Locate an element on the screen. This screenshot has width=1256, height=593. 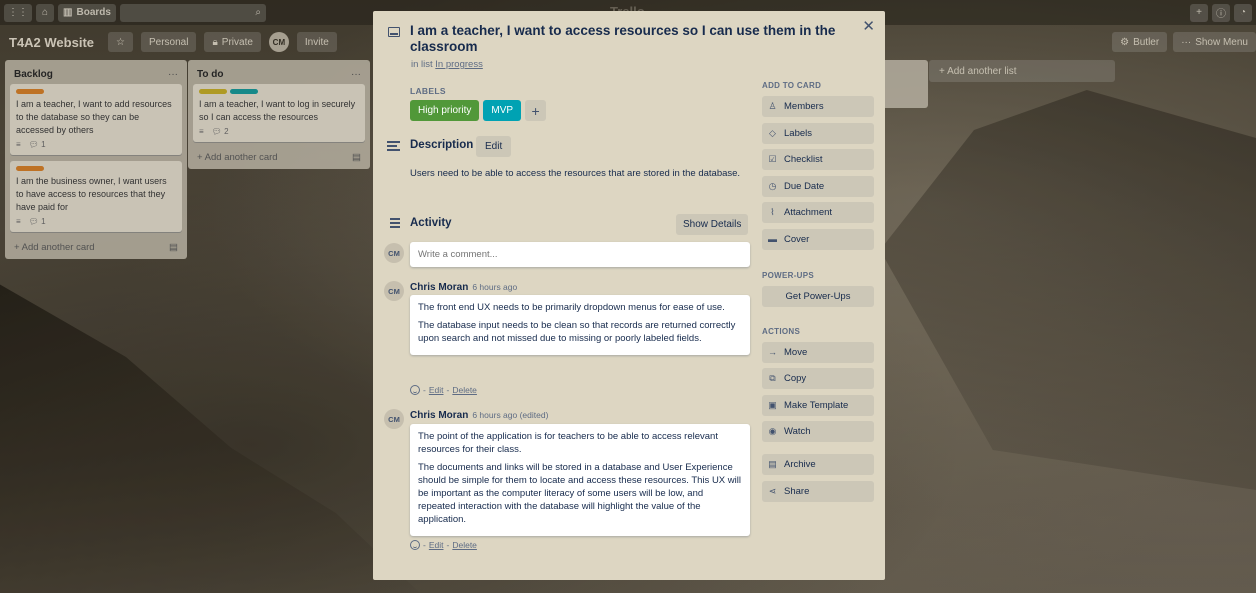
add-to-card-heading: ADD TO CARD is located at coordinates (792, 85).